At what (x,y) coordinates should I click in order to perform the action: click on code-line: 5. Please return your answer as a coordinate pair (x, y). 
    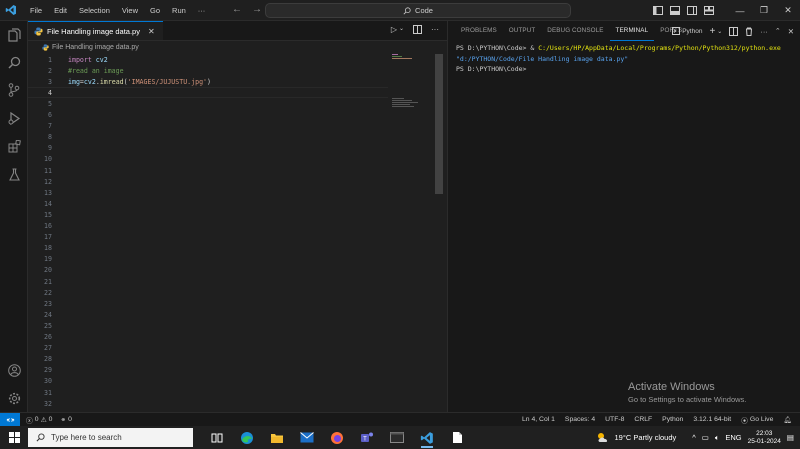
    Looking at the image, I should click on (208, 103).